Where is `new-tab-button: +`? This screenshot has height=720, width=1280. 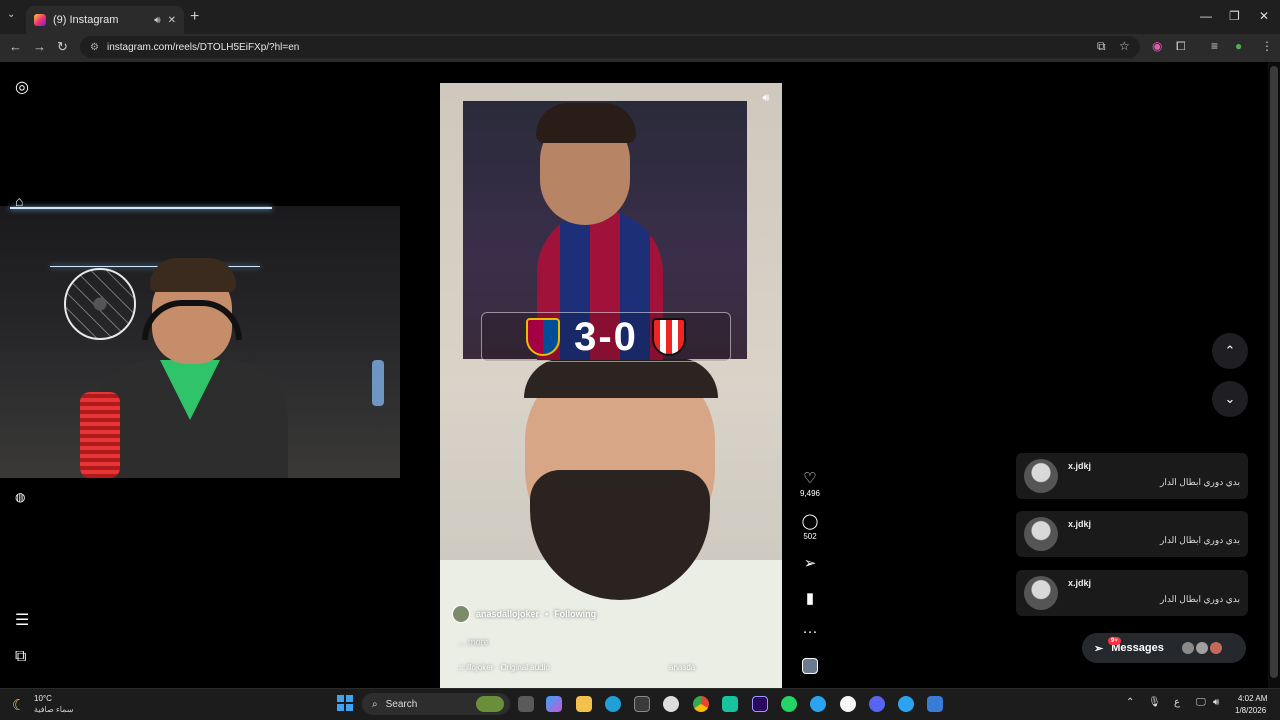 new-tab-button: + is located at coordinates (194, 17).